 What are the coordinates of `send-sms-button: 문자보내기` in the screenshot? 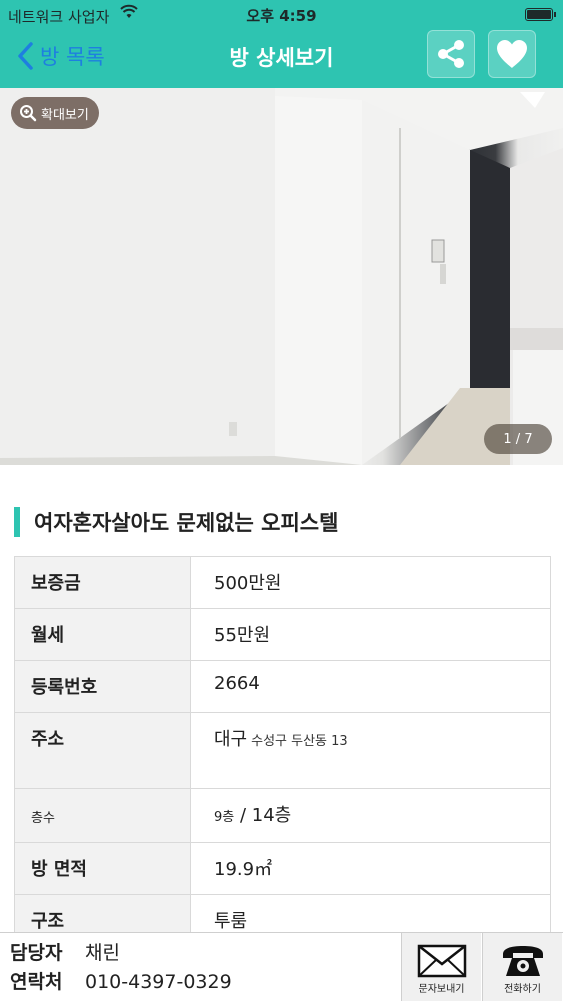 It's located at (441, 967).